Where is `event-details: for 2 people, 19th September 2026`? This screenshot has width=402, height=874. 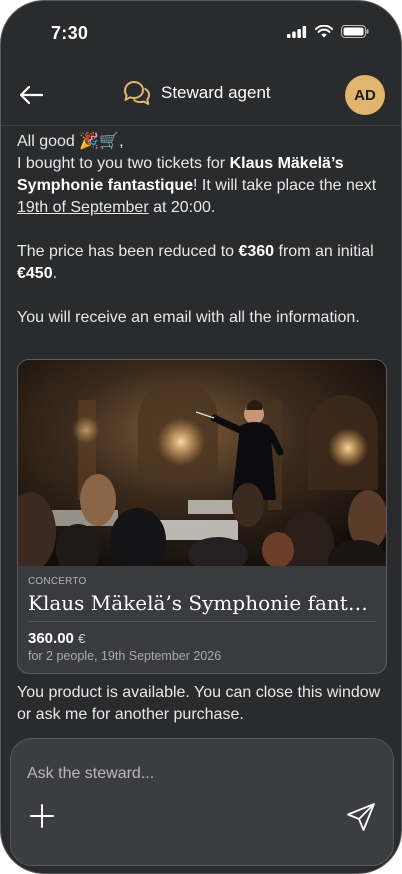
event-details: for 2 people, 19th September 2026 is located at coordinates (125, 656).